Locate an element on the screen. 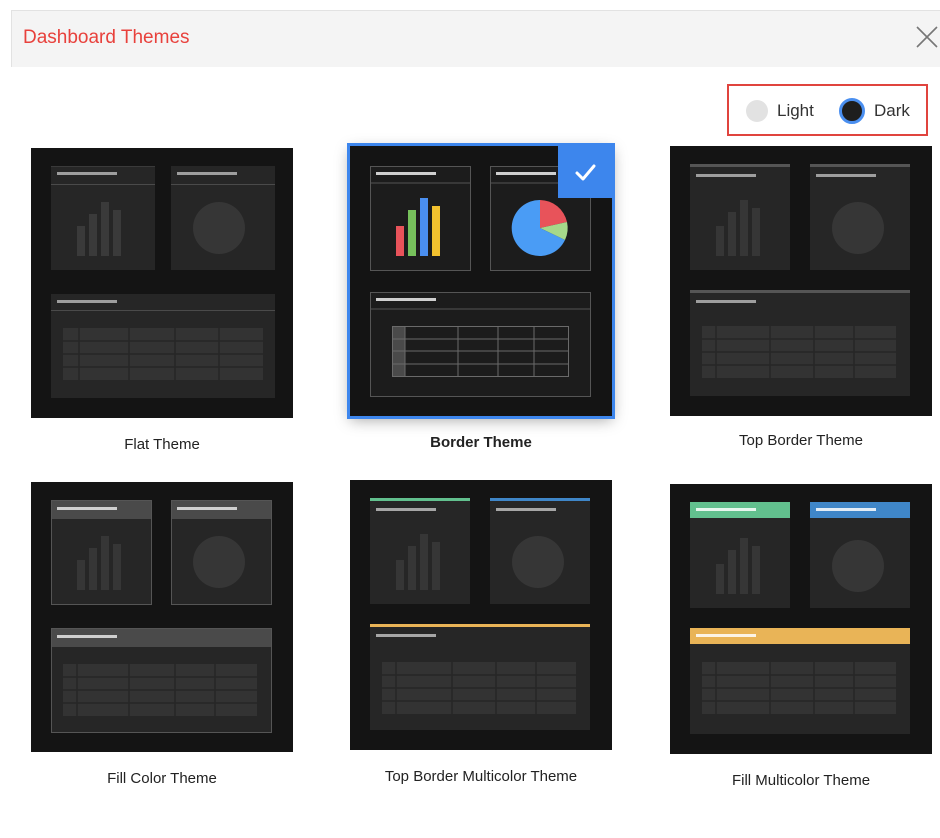 This screenshot has height=838, width=940. theme-card-fill-multicolor is located at coordinates (801, 619).